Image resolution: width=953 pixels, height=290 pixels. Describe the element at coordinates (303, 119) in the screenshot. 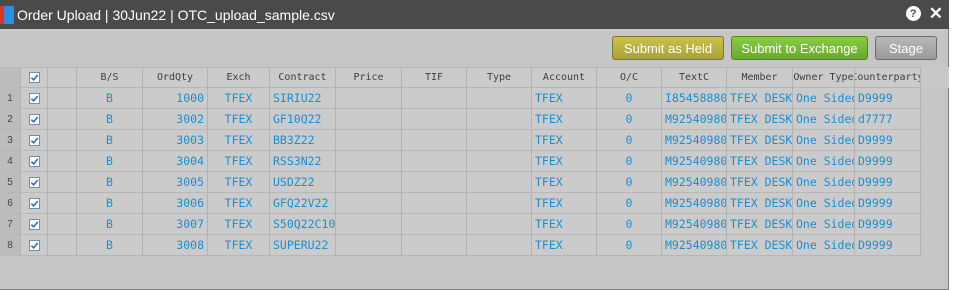

I see `cell-contract: GF10Q22` at that location.